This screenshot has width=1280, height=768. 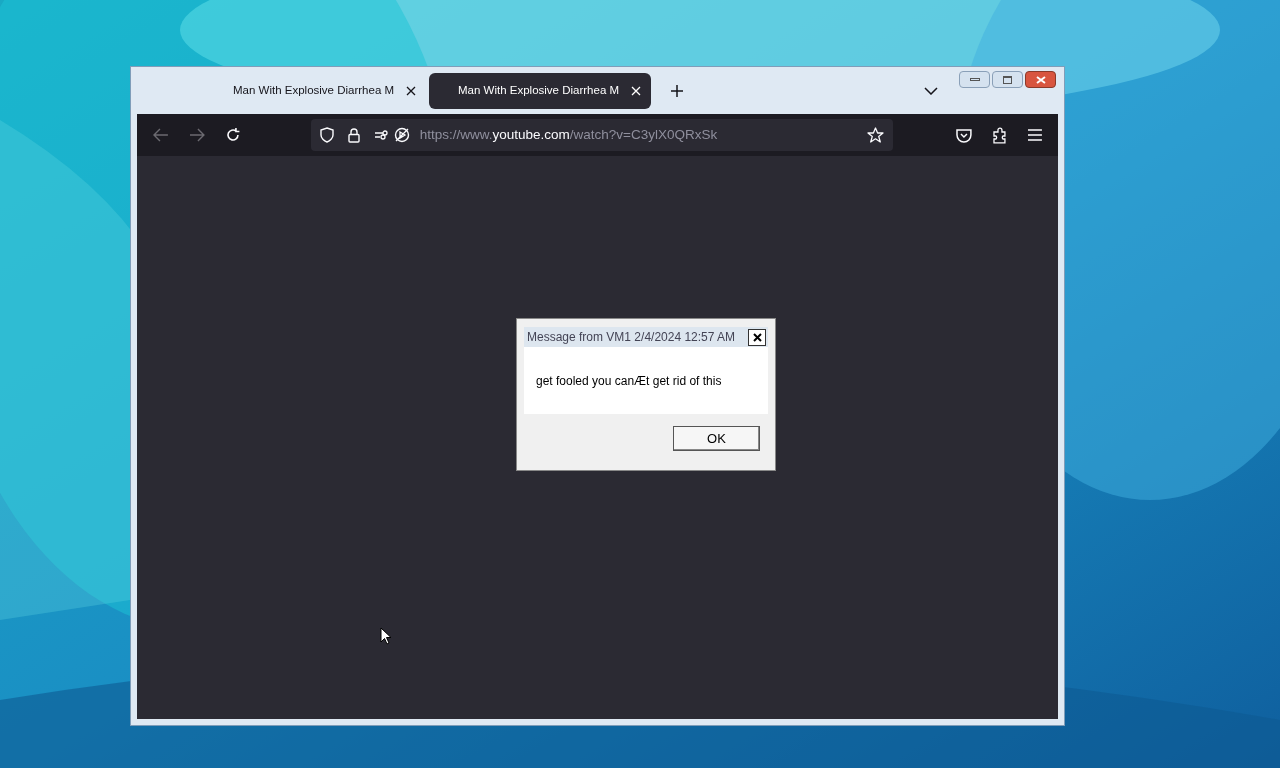 I want to click on dialog-title: Message from VM1 2/4/2024 12:57 AM, so click(x=631, y=337).